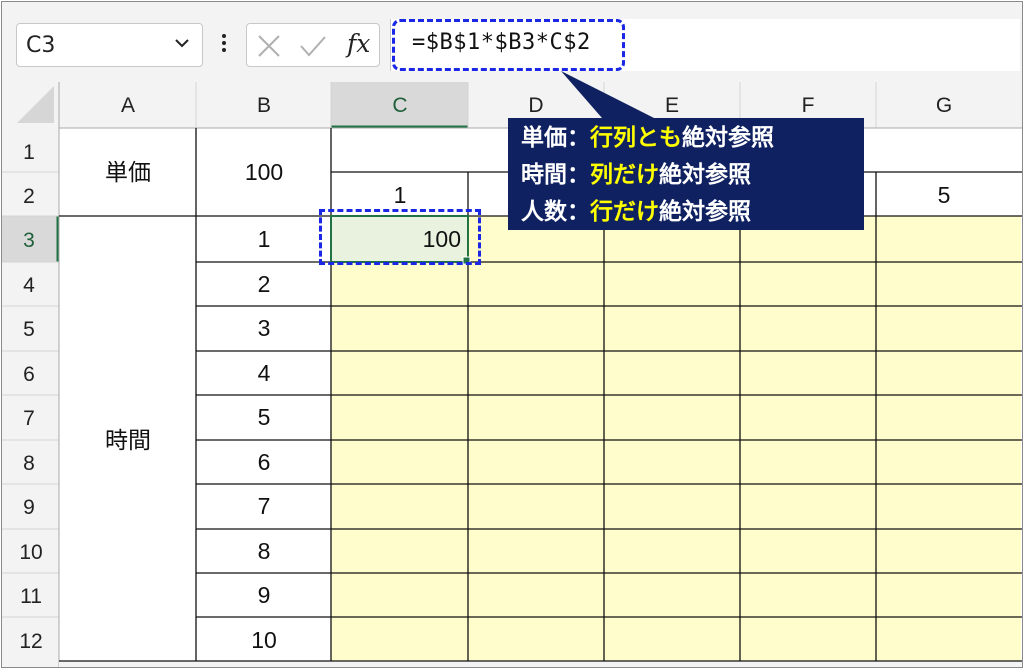 The height and width of the screenshot is (669, 1024). I want to click on callout-line-2: 時間：列だけ絶対参照, so click(636, 175).